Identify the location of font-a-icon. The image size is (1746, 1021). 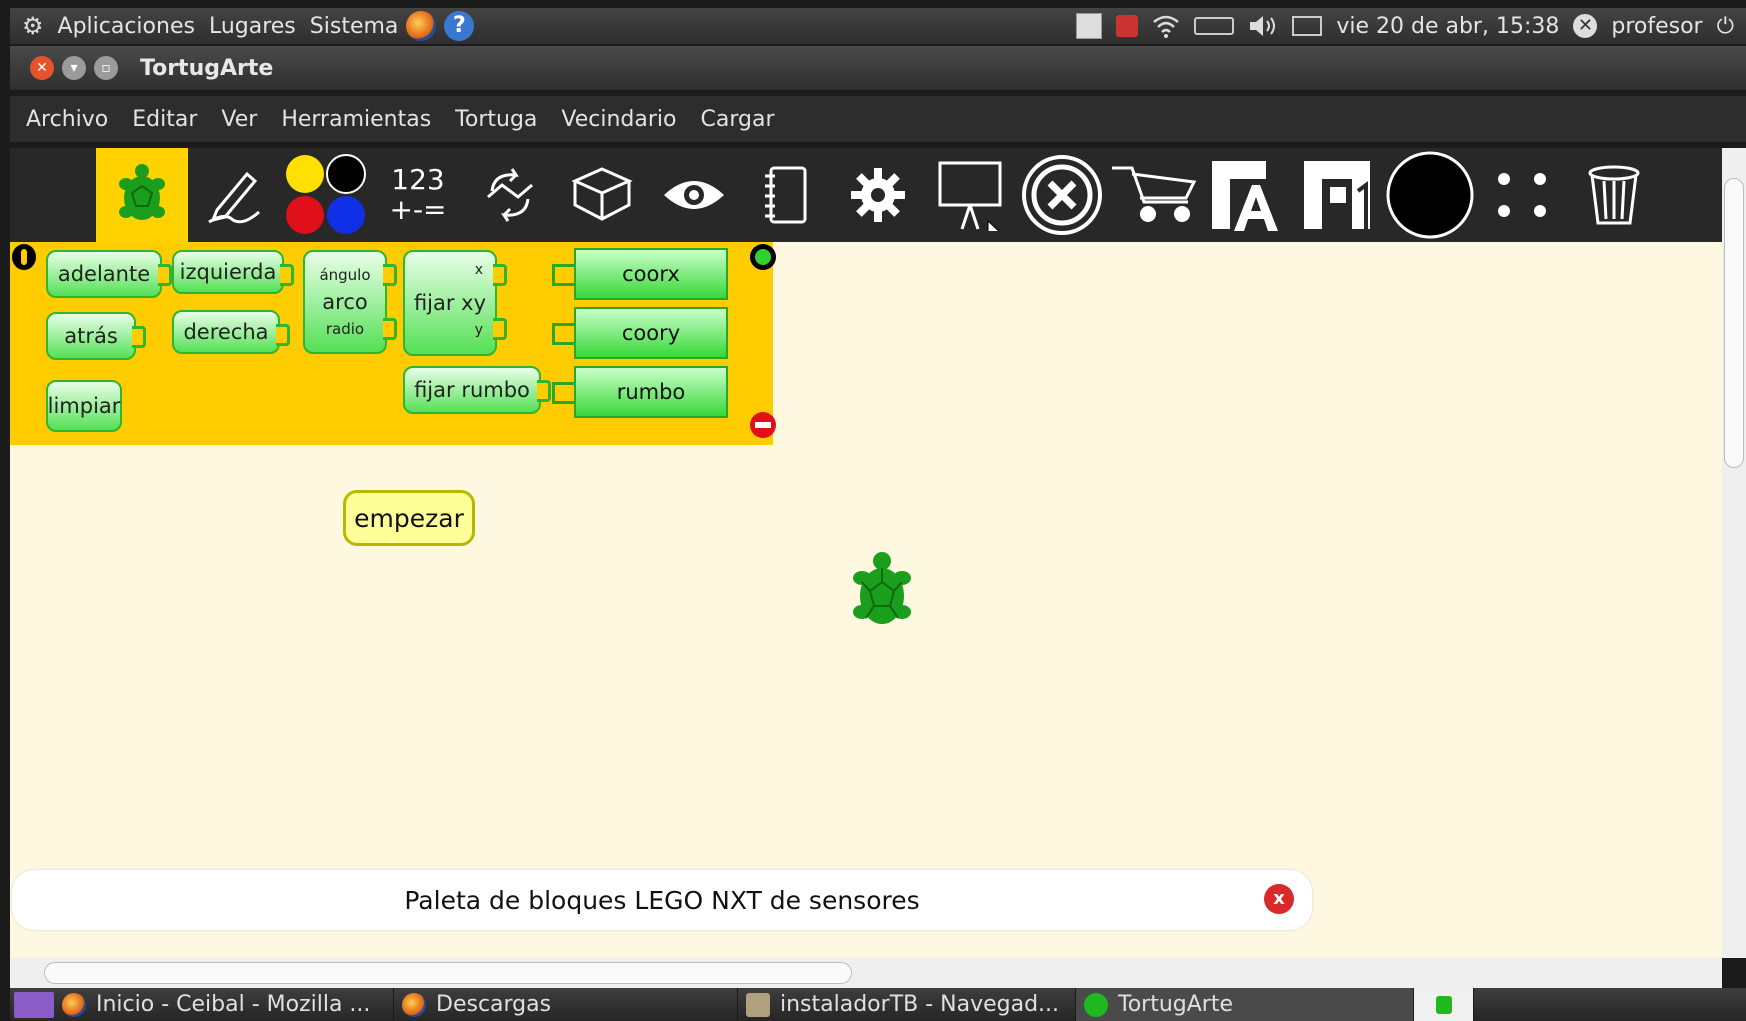
(1245, 196).